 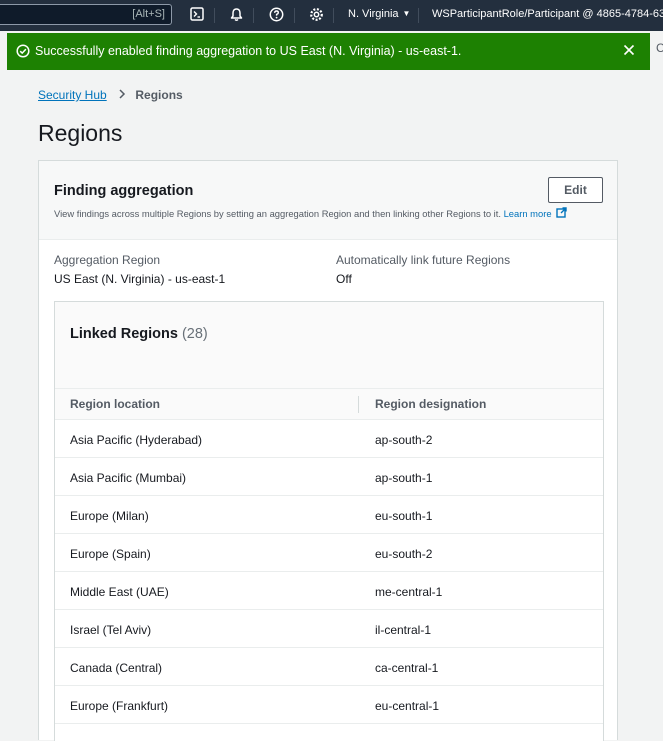 I want to click on clipped-side-text: C, so click(x=659, y=48).